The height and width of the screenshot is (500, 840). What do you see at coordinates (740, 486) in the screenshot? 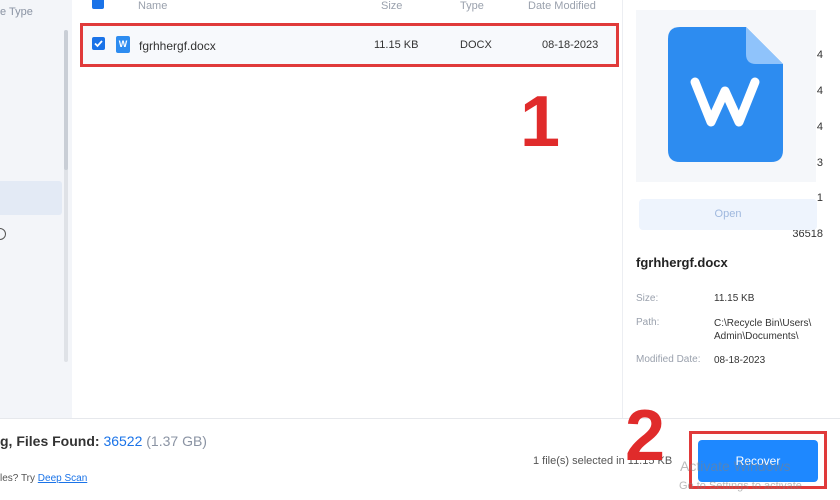
I see `activation-watermark-subtext: Go to Settings to activate` at bounding box center [740, 486].